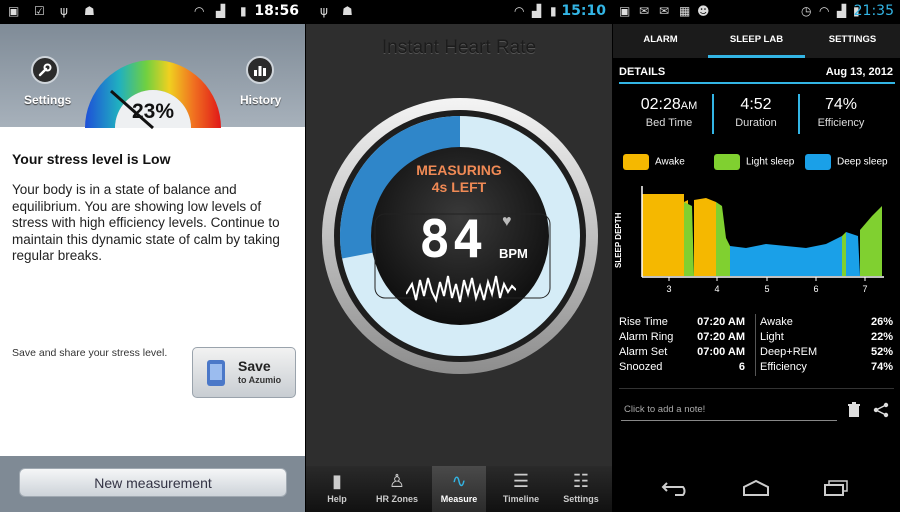 The image size is (900, 512). Describe the element at coordinates (669, 123) in the screenshot. I see `bed-time-label: Bed Time` at that location.